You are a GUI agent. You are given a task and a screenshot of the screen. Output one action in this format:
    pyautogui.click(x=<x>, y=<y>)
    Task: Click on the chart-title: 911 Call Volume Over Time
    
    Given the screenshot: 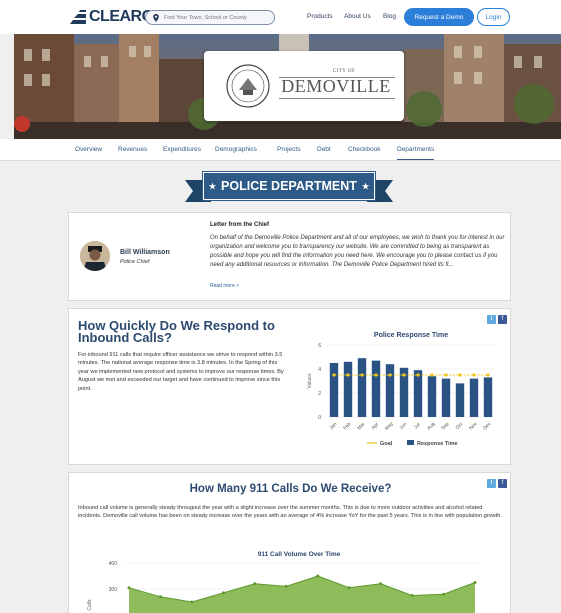 What is the action you would take?
    pyautogui.click(x=299, y=554)
    